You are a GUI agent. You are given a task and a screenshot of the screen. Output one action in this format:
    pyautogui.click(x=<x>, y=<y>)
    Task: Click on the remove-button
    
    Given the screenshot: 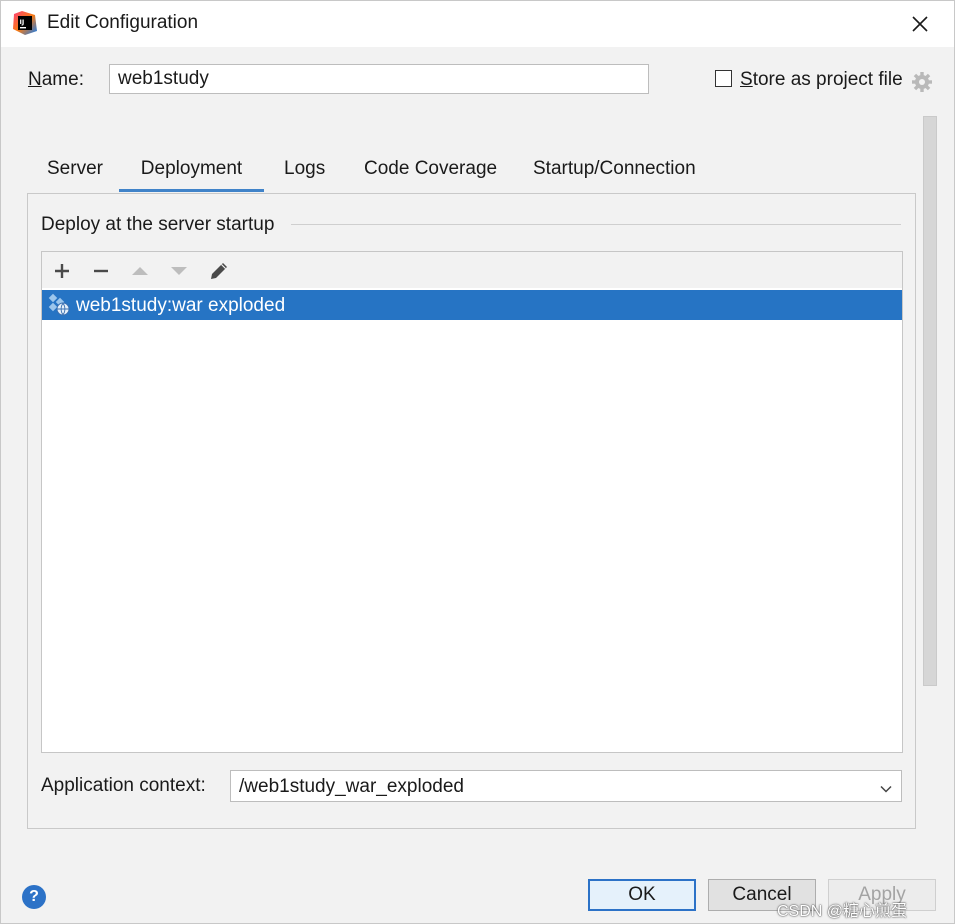 What is the action you would take?
    pyautogui.click(x=101, y=271)
    